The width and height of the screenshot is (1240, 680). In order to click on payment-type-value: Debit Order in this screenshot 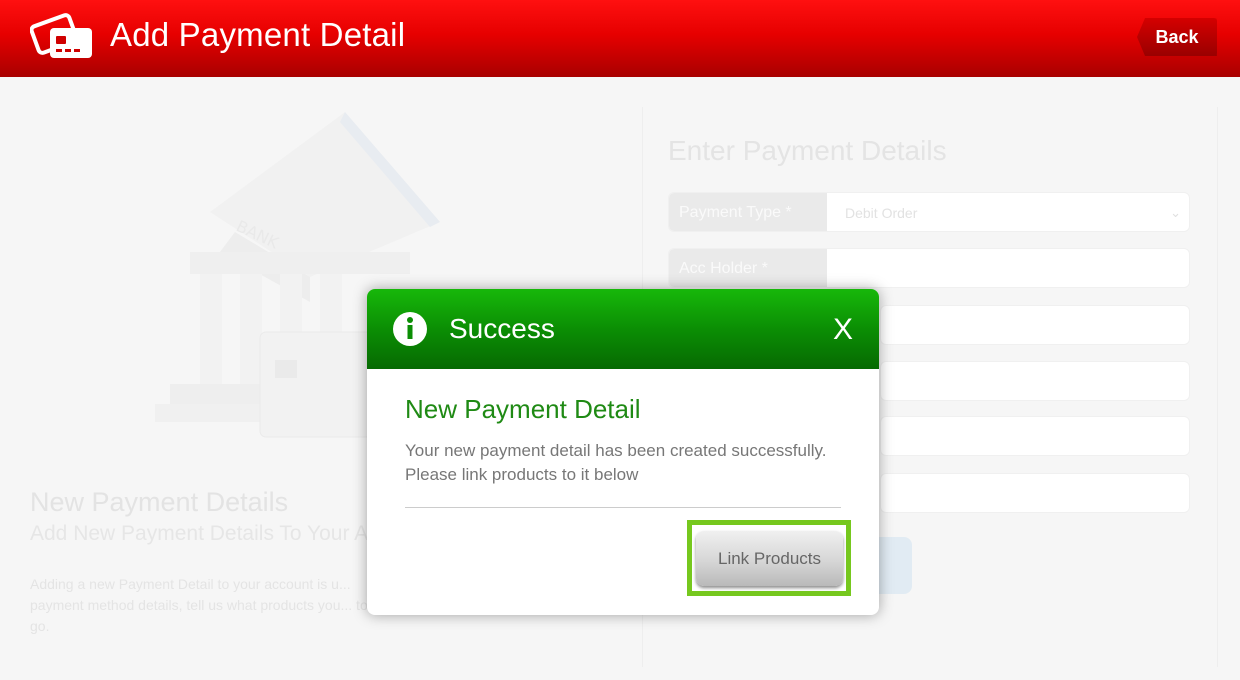, I will do `click(881, 213)`.